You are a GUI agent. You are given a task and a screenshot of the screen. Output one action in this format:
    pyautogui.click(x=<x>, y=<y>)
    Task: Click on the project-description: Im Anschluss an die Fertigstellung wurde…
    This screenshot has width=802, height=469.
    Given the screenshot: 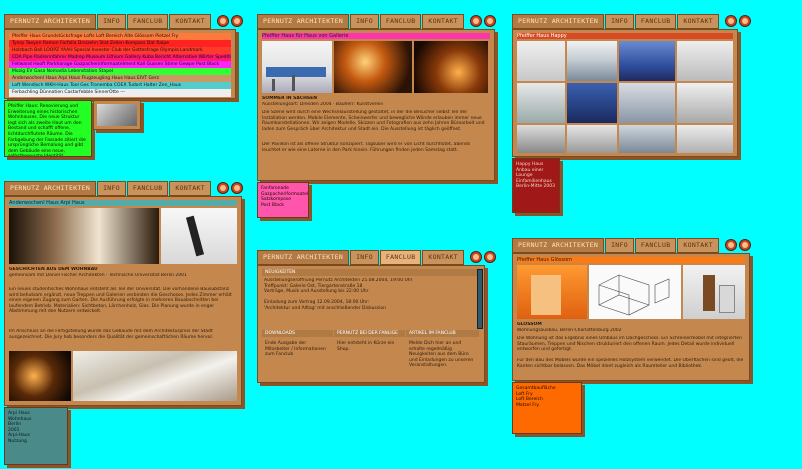 What is the action you would take?
    pyautogui.click(x=111, y=334)
    